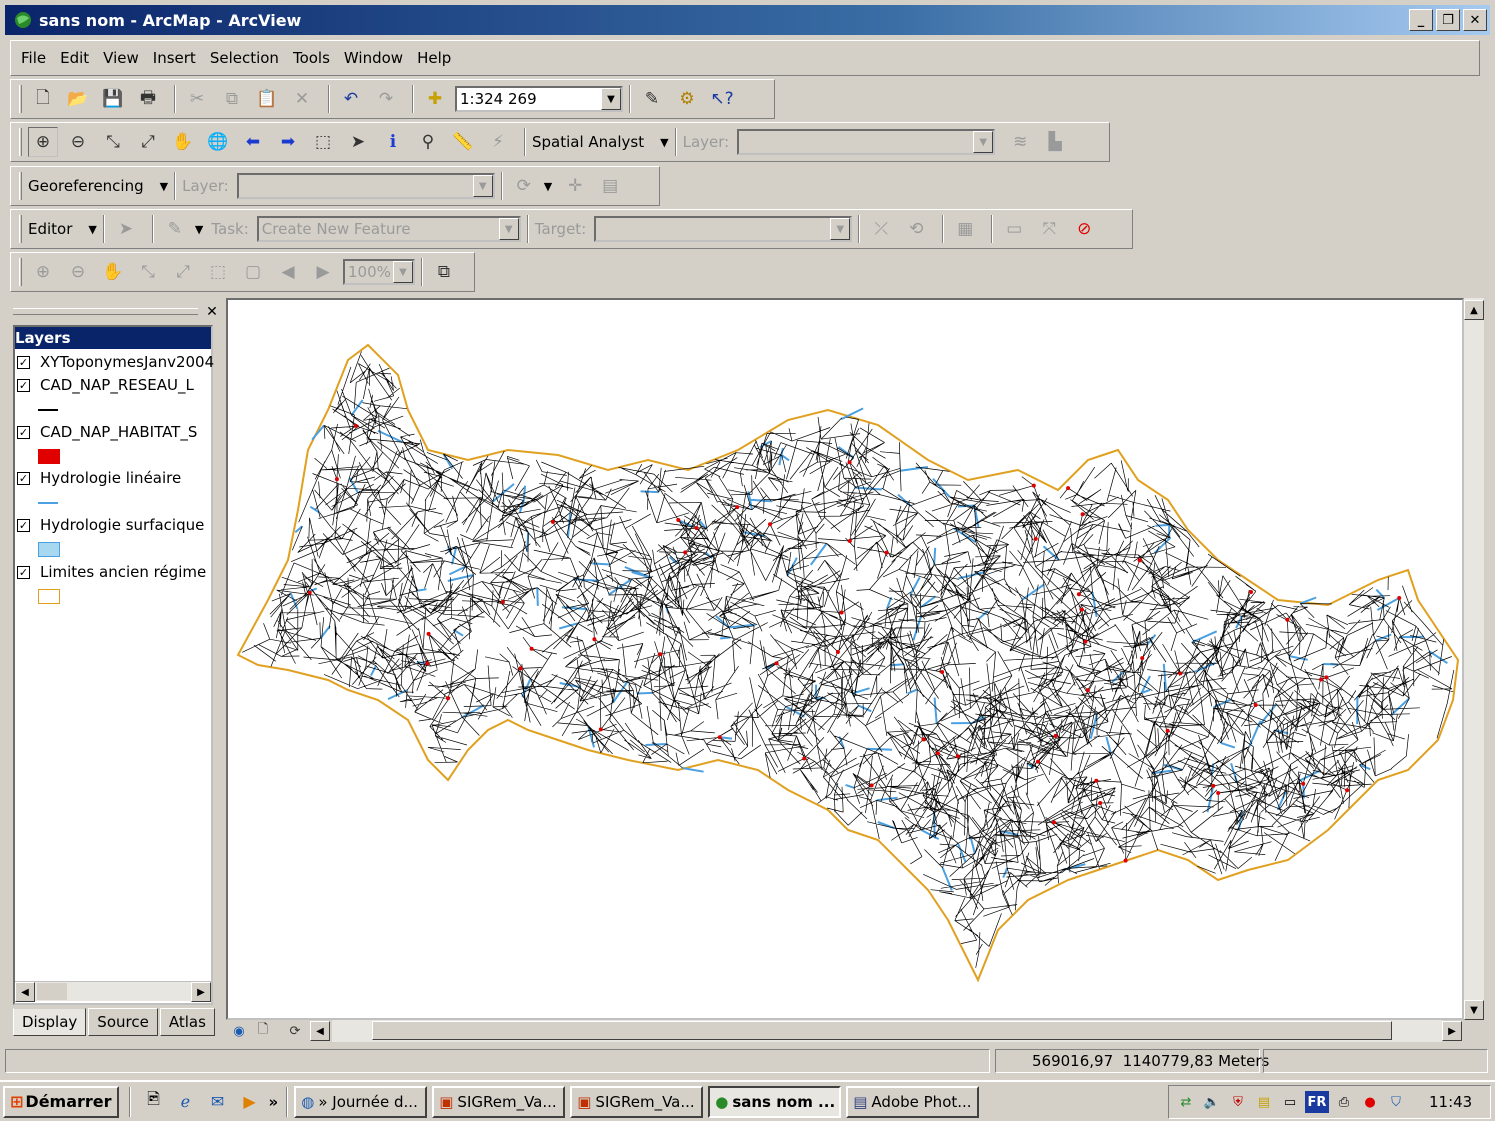 This screenshot has height=1121, width=1495. What do you see at coordinates (43, 99) in the screenshot?
I see `new-document-icon: 🗋` at bounding box center [43, 99].